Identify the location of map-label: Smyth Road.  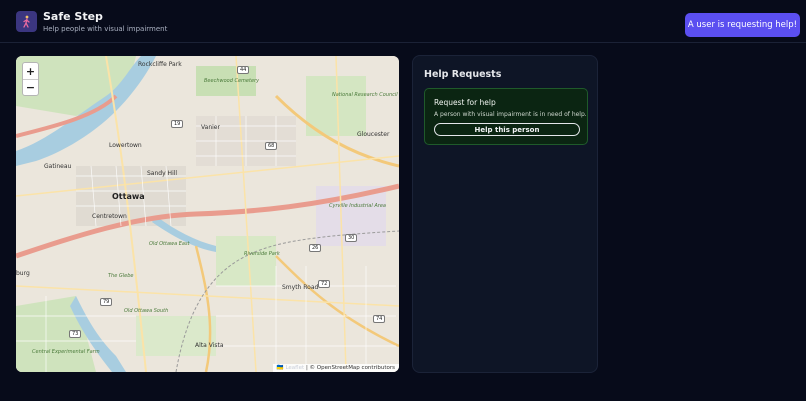
(300, 287).